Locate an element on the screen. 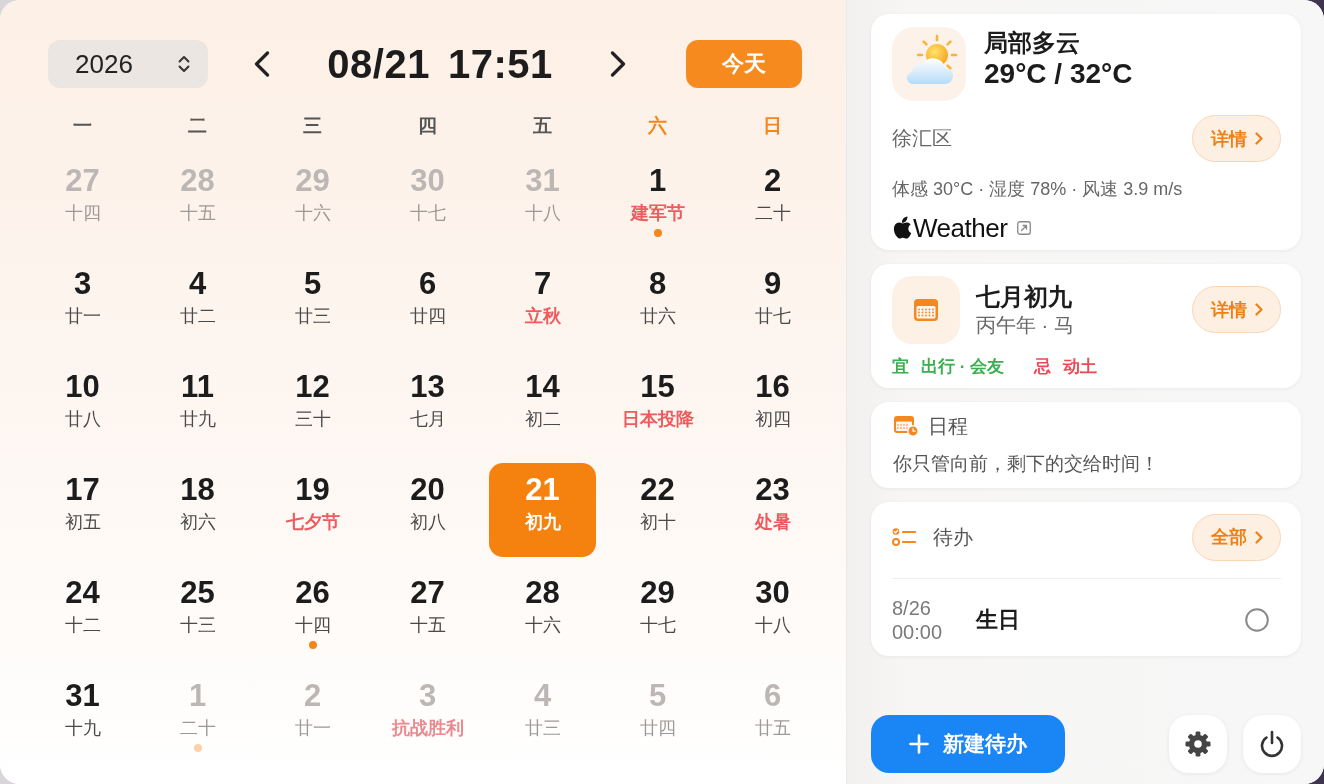 This screenshot has width=1324, height=784. day-cell: 20 初八 is located at coordinates (427, 510).